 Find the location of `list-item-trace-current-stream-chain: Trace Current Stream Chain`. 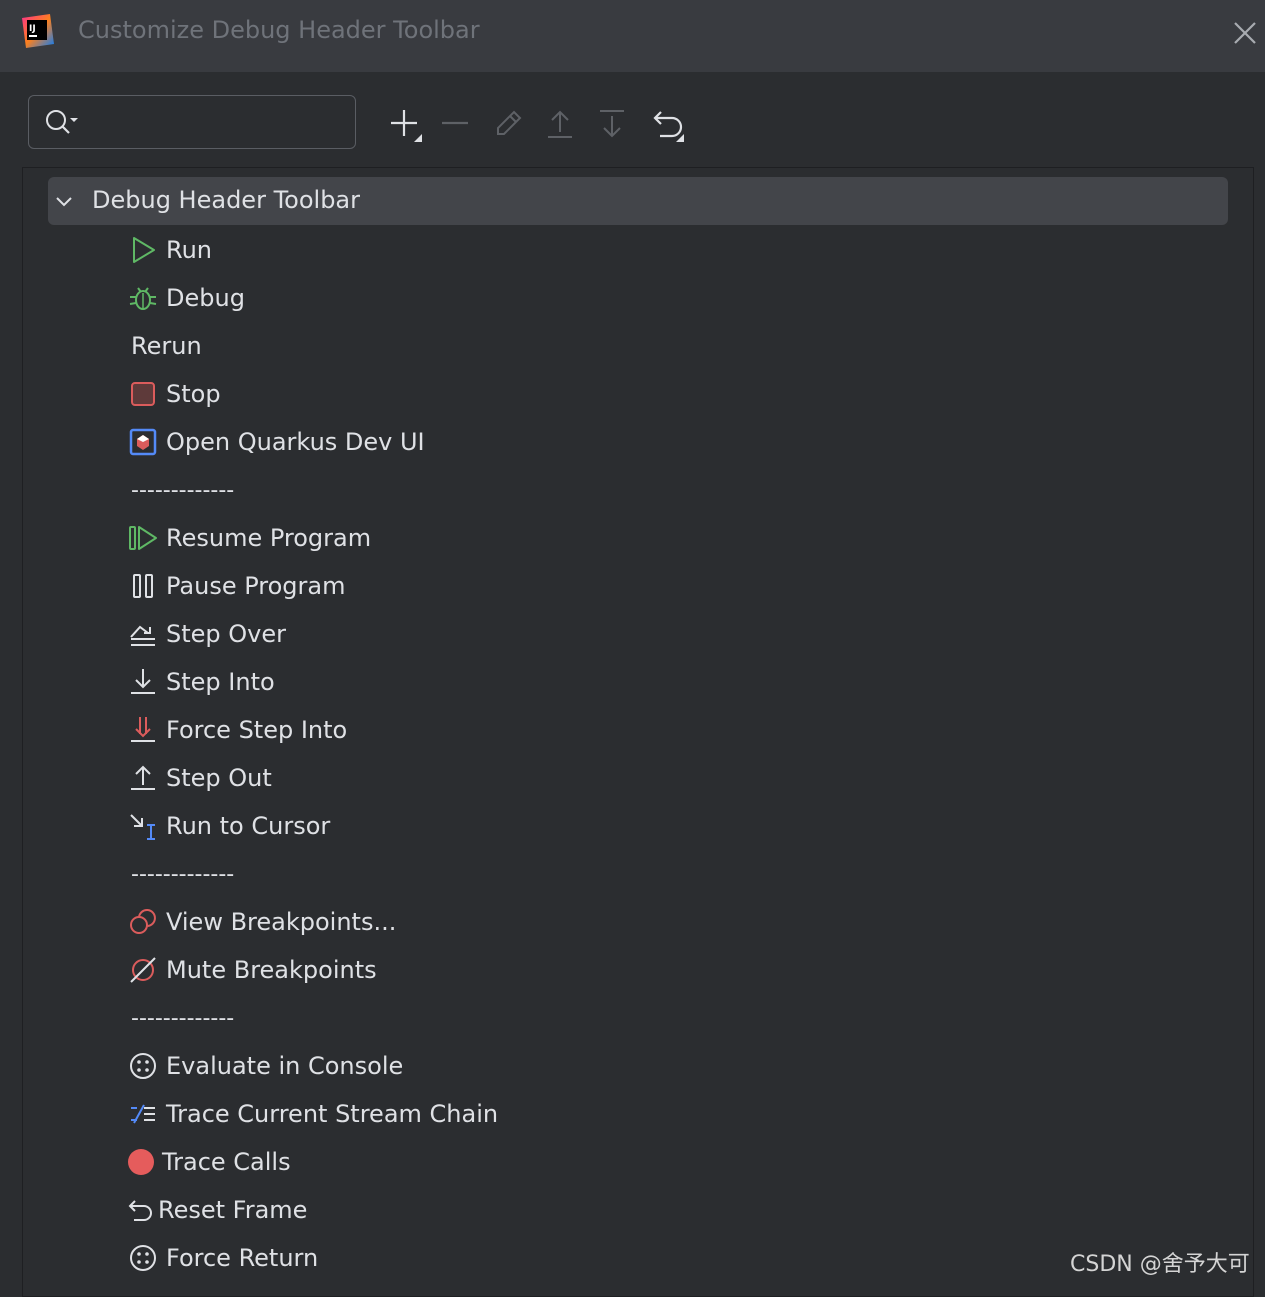

list-item-trace-current-stream-chain: Trace Current Stream Chain is located at coordinates (313, 1114).